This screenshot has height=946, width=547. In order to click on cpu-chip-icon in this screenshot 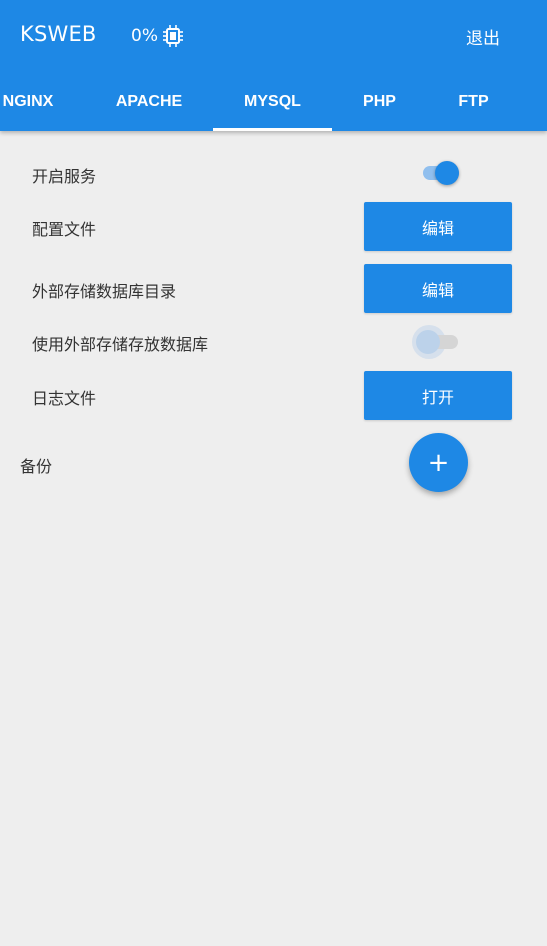, I will do `click(172, 36)`.